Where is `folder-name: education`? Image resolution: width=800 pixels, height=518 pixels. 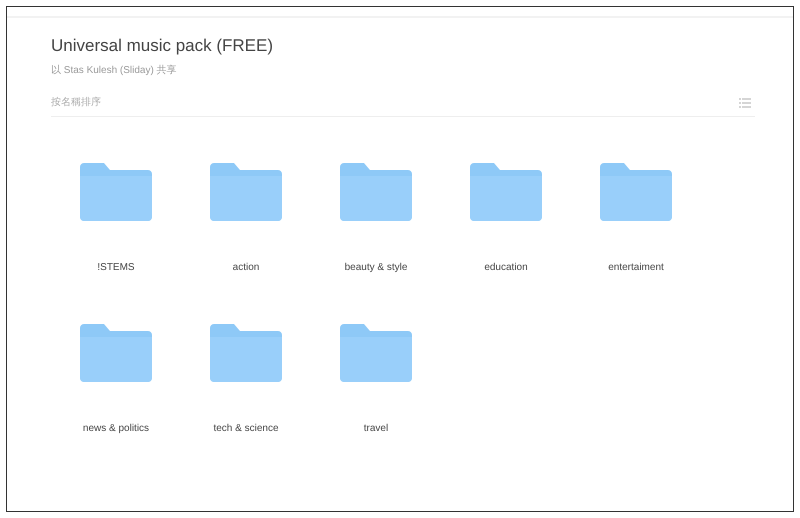
folder-name: education is located at coordinates (506, 268).